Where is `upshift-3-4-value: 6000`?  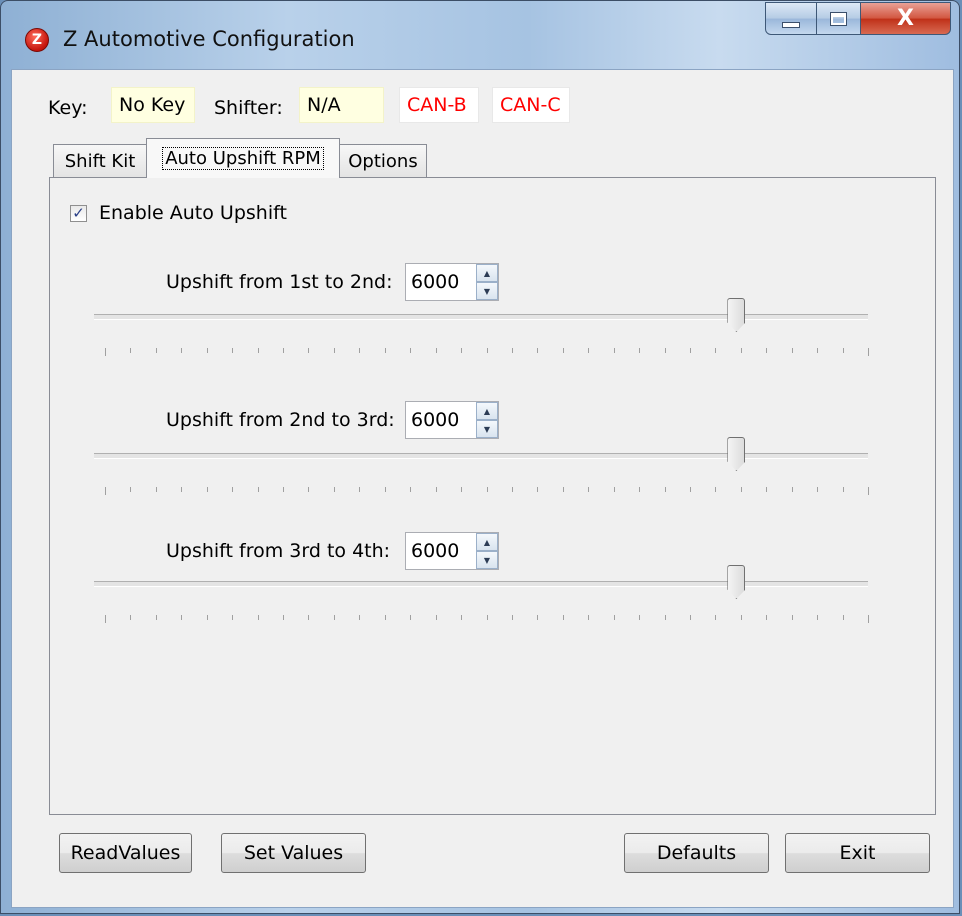
upshift-3-4-value: 6000 is located at coordinates (441, 551).